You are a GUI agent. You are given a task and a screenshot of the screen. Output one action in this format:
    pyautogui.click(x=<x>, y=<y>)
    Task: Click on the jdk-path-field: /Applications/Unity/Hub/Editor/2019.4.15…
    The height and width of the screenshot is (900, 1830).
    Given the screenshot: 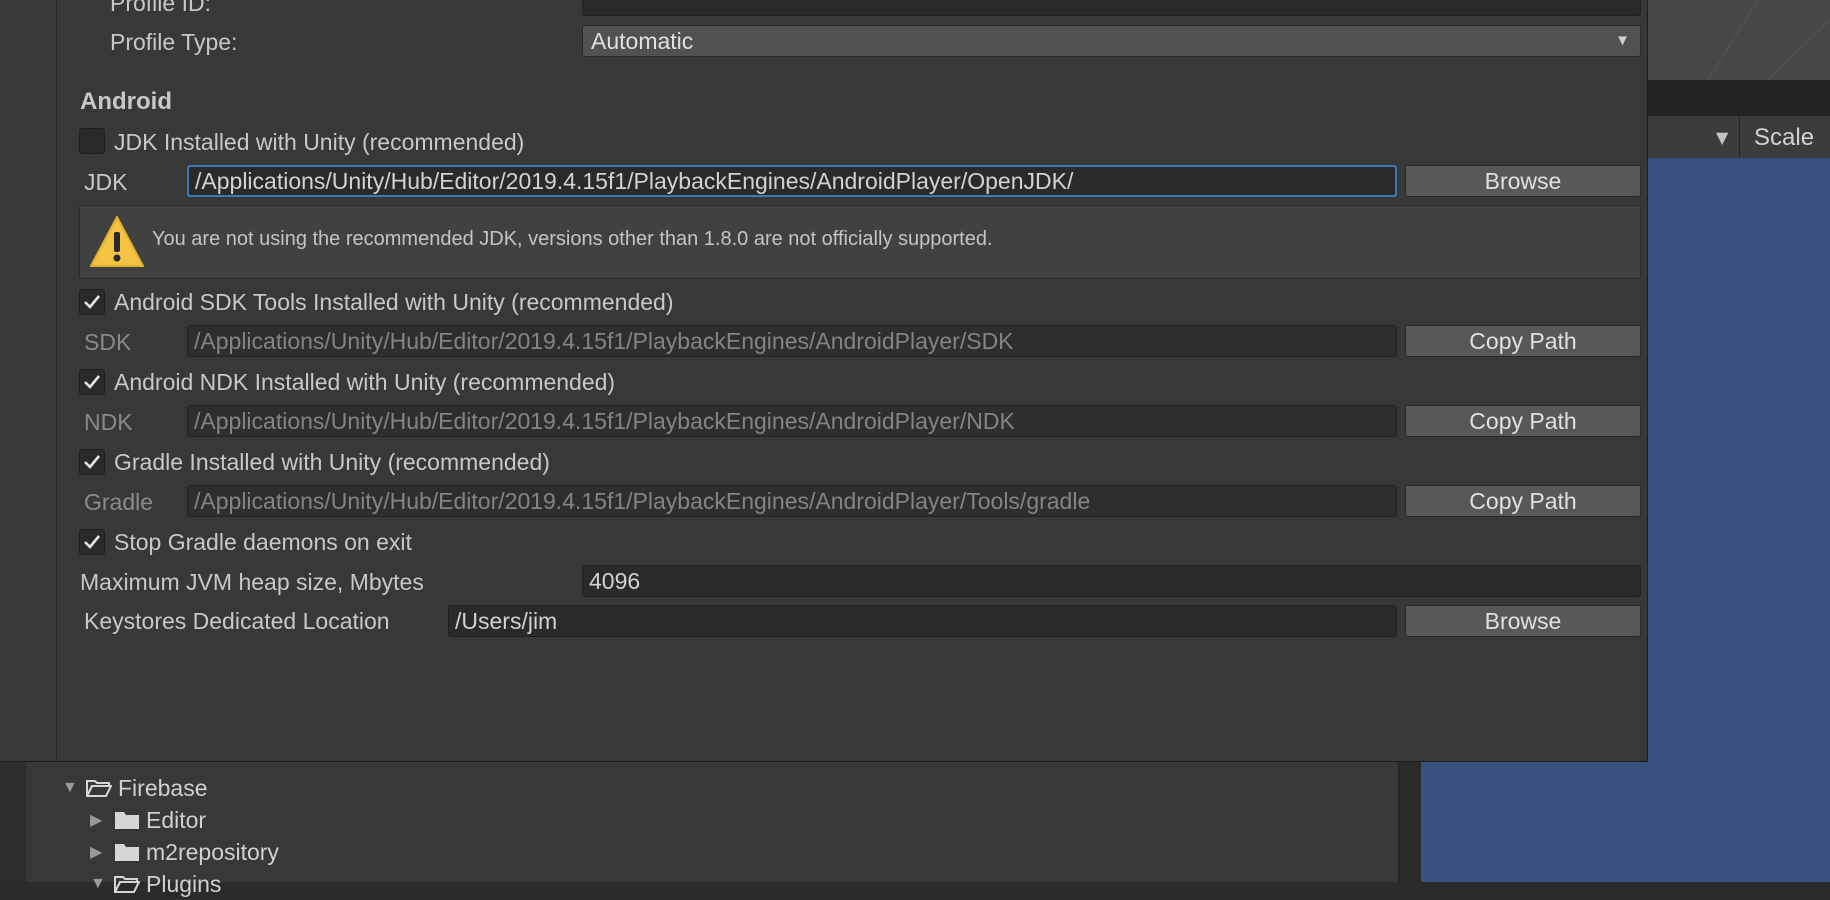 What is the action you would take?
    pyautogui.click(x=792, y=181)
    